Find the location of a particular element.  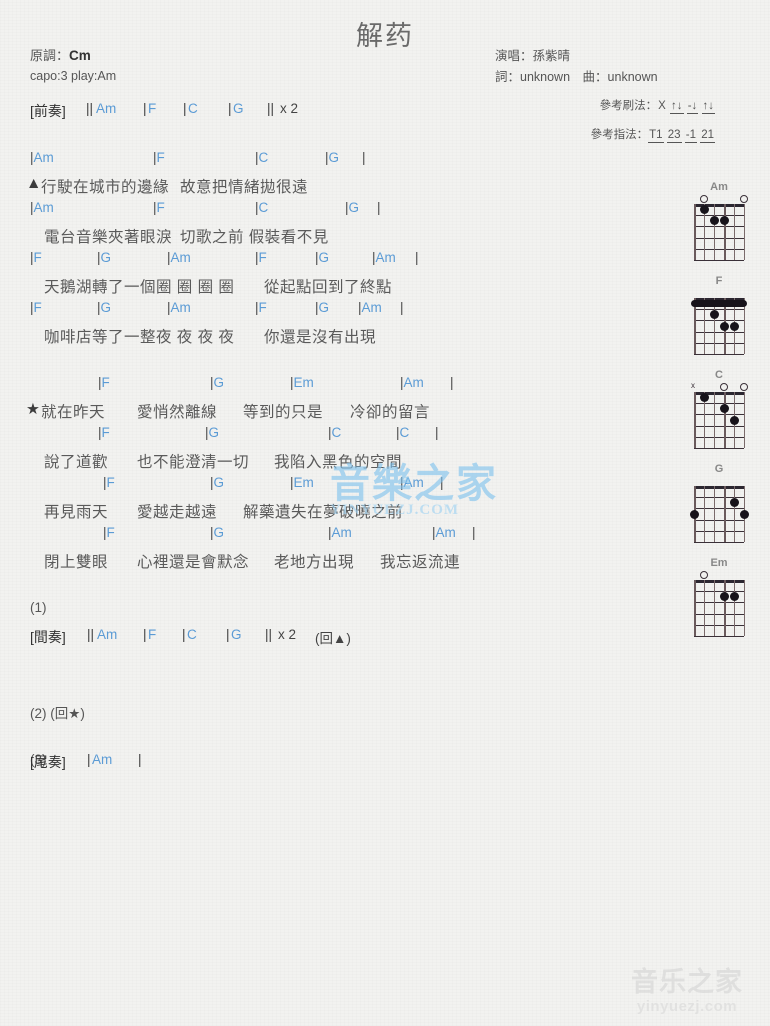

pattern-token: 21 is located at coordinates (707, 136).